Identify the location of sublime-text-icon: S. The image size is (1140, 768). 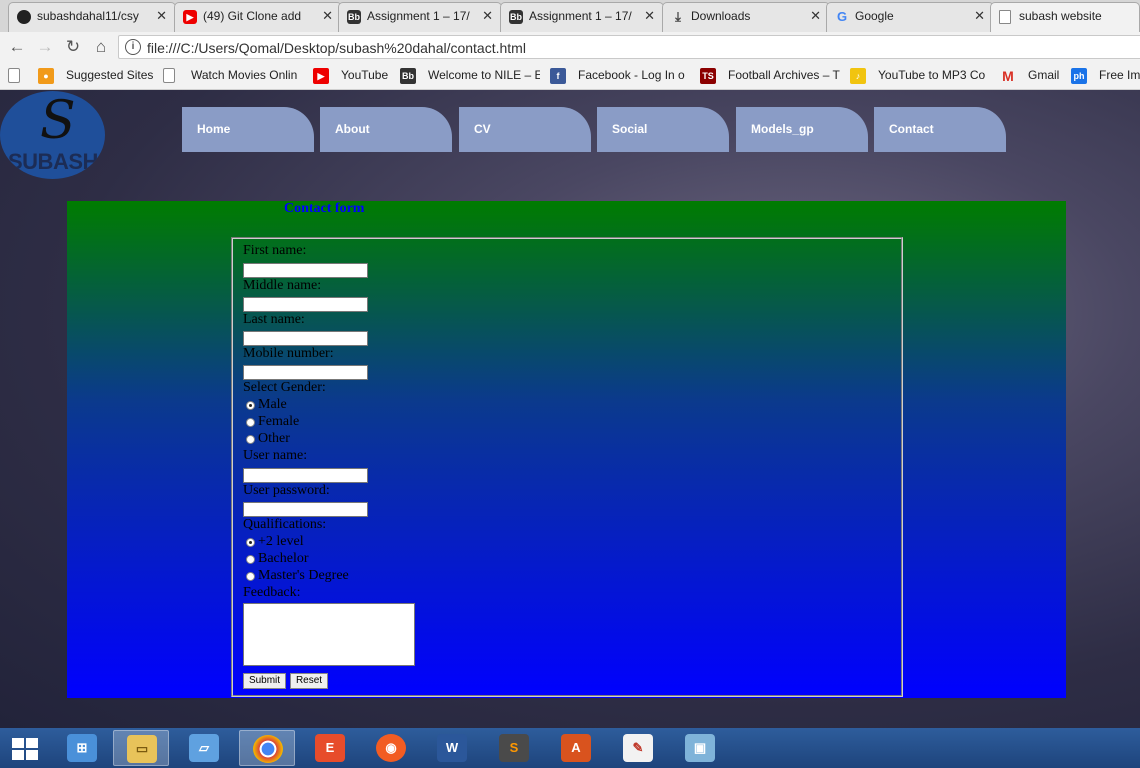
(514, 748).